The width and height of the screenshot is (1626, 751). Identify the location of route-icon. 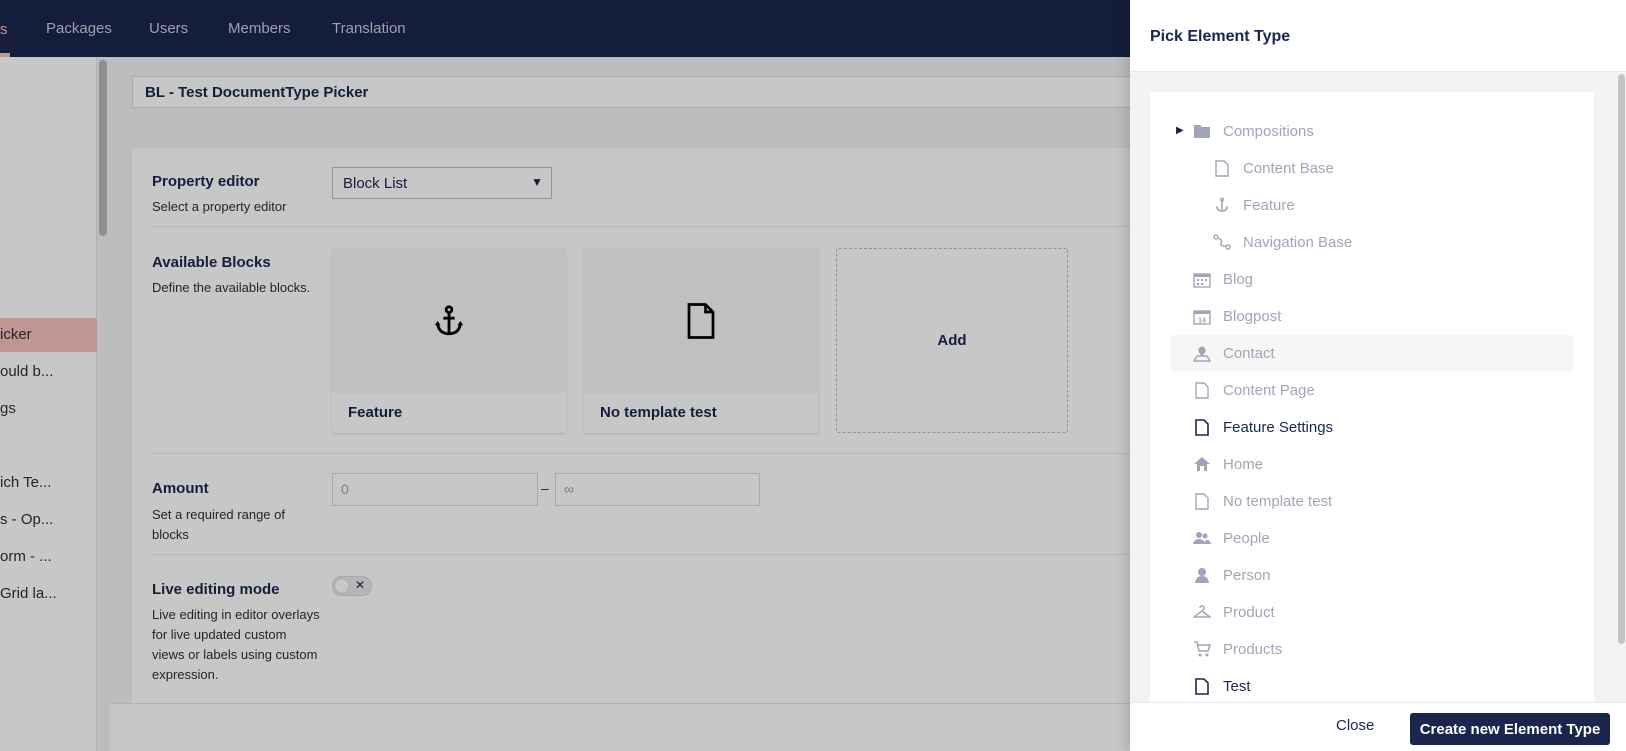
(1222, 242).